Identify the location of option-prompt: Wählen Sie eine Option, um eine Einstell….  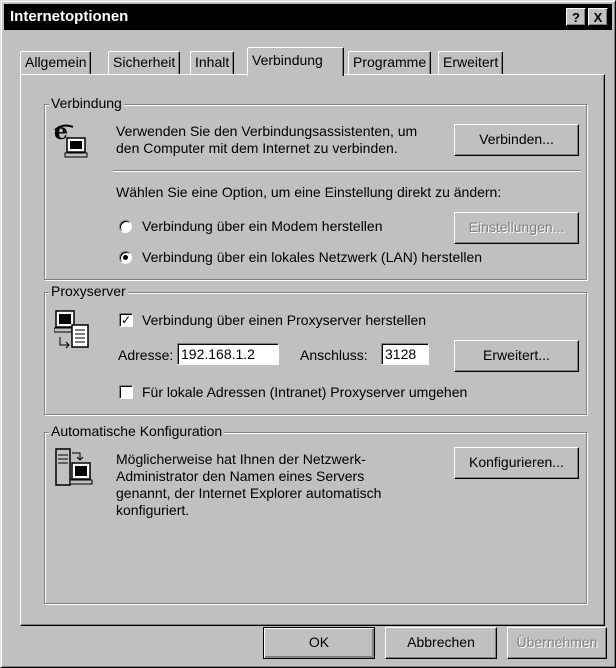
(309, 192).